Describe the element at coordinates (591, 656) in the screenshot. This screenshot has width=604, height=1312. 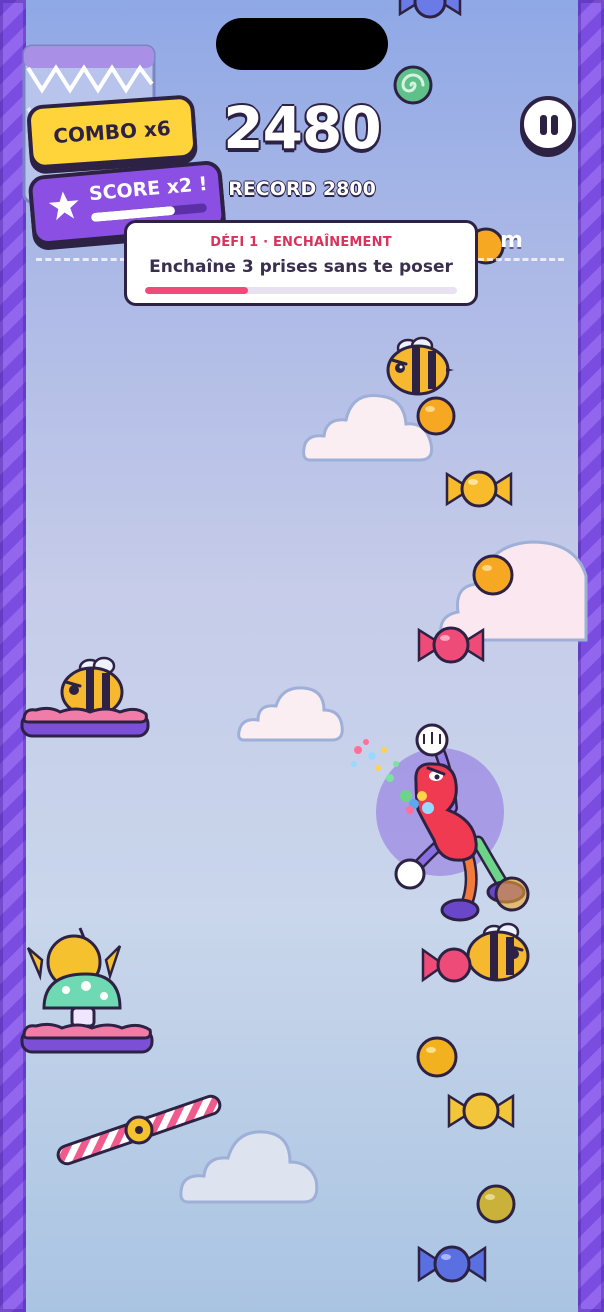
I see `right-climbing-wall` at that location.